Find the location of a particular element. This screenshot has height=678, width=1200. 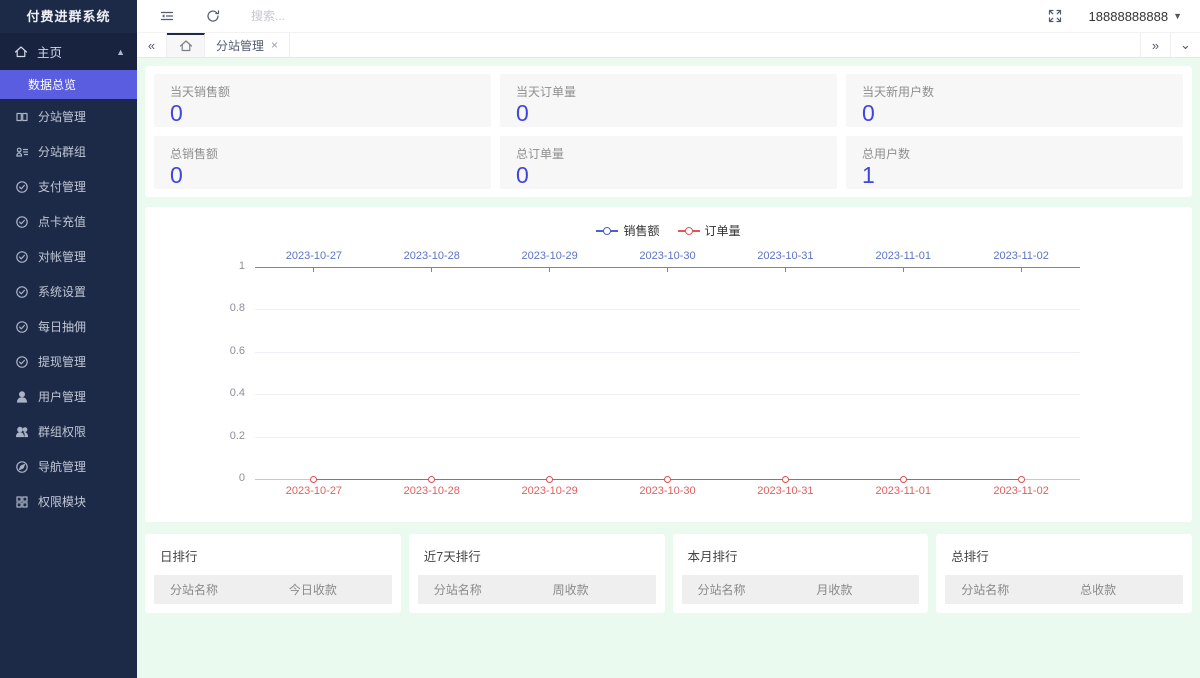

ranking-table-header: 分站名称 今日收款 is located at coordinates (273, 589).